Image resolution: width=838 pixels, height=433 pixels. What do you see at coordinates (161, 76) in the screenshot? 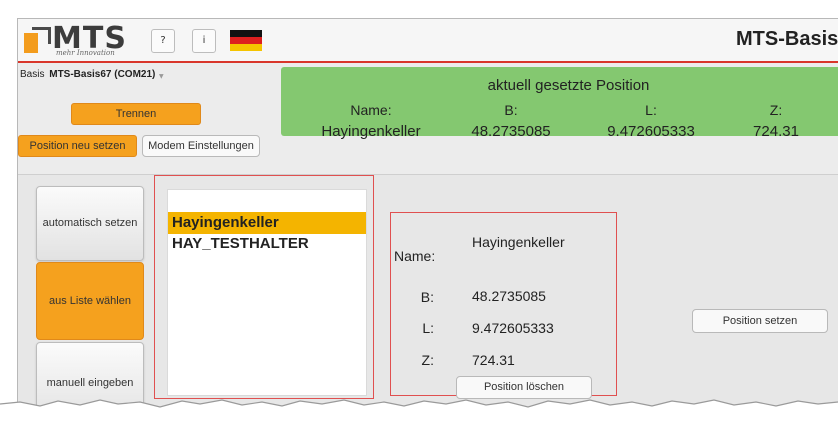
I see `chevron-down-icon: ▼` at bounding box center [161, 76].